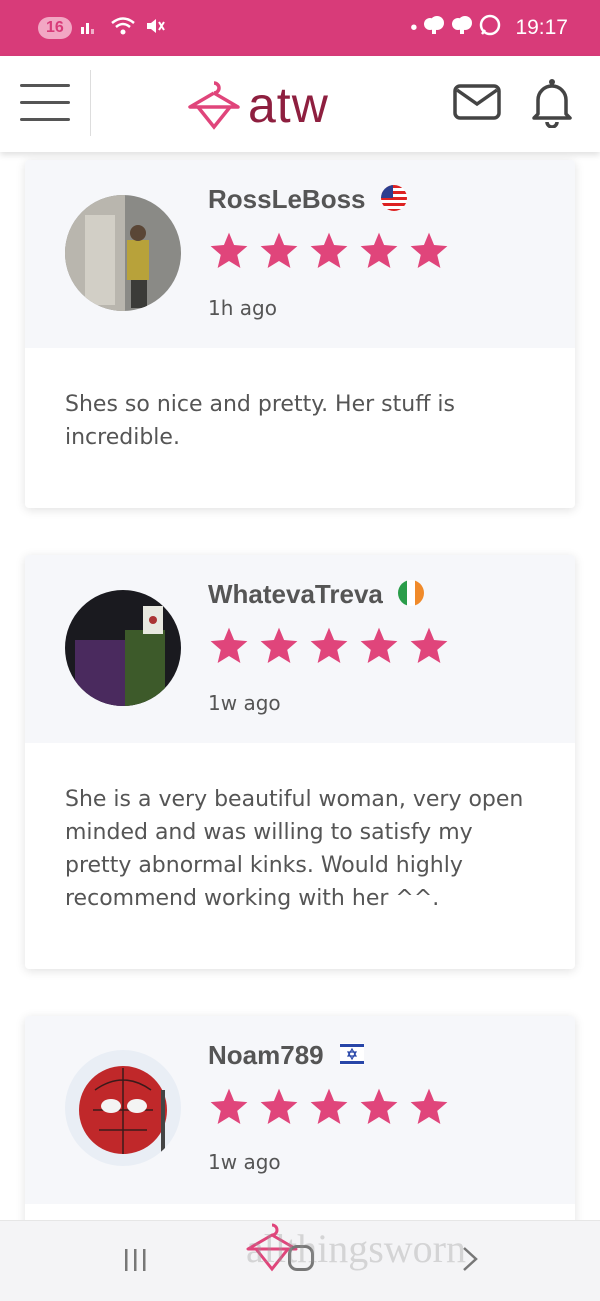 The height and width of the screenshot is (1301, 600). What do you see at coordinates (477, 104) in the screenshot?
I see `mail-icon` at bounding box center [477, 104].